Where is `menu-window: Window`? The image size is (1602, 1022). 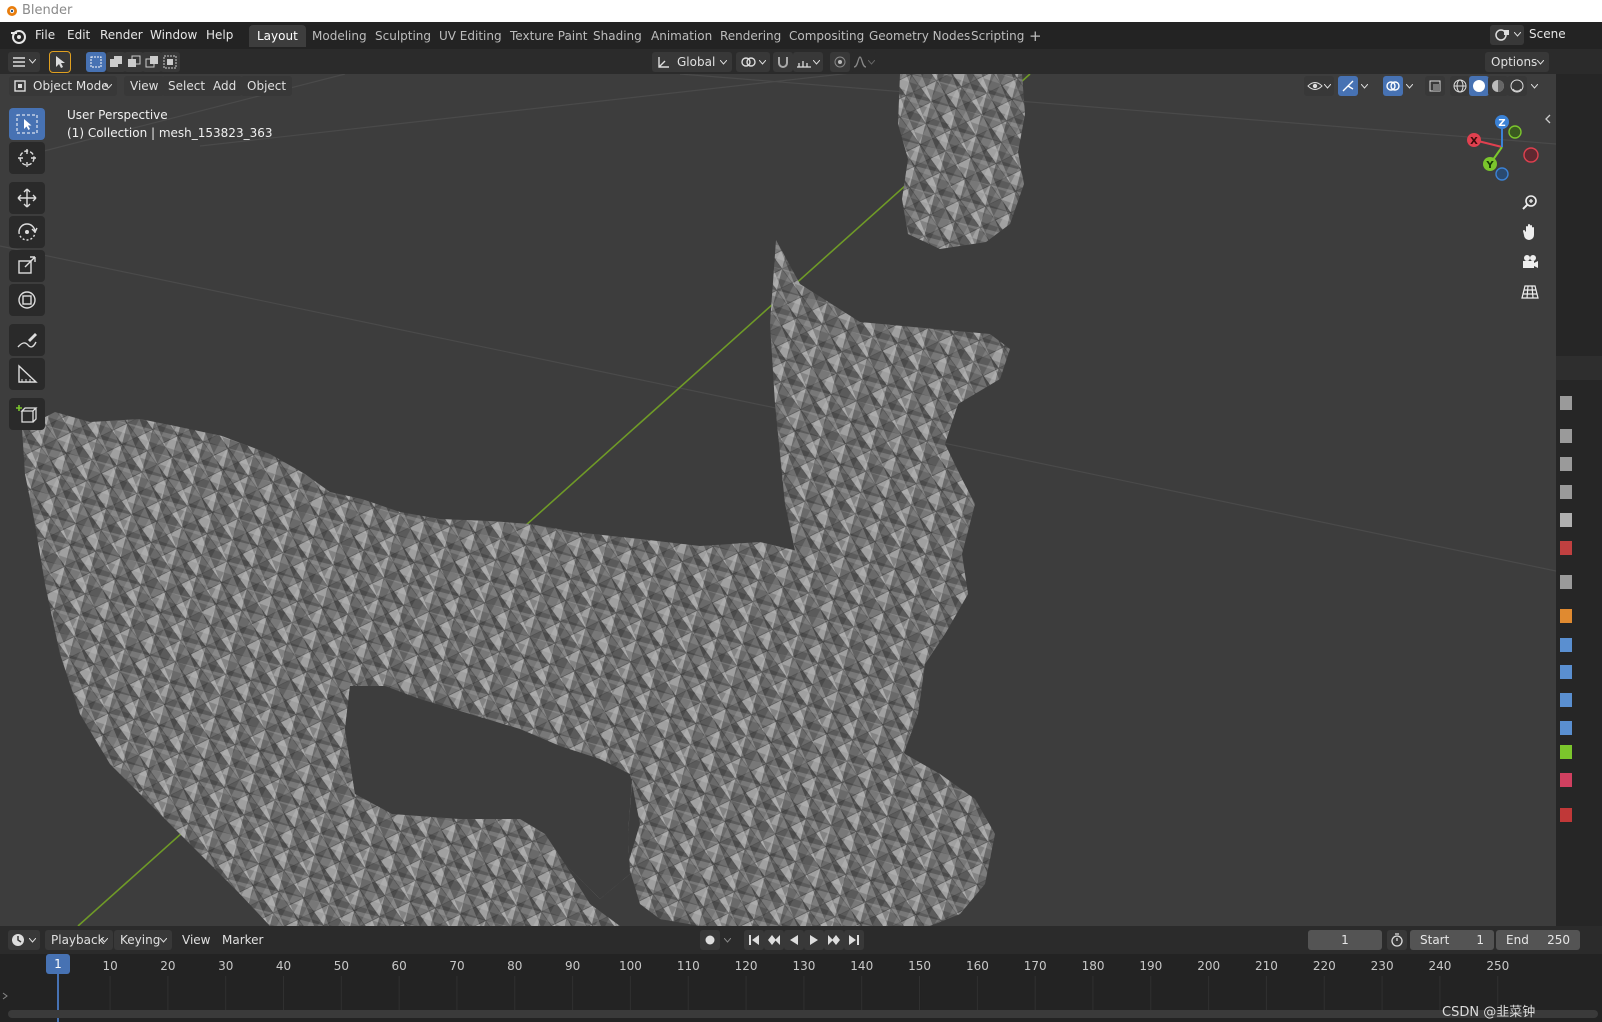 menu-window: Window is located at coordinates (173, 35).